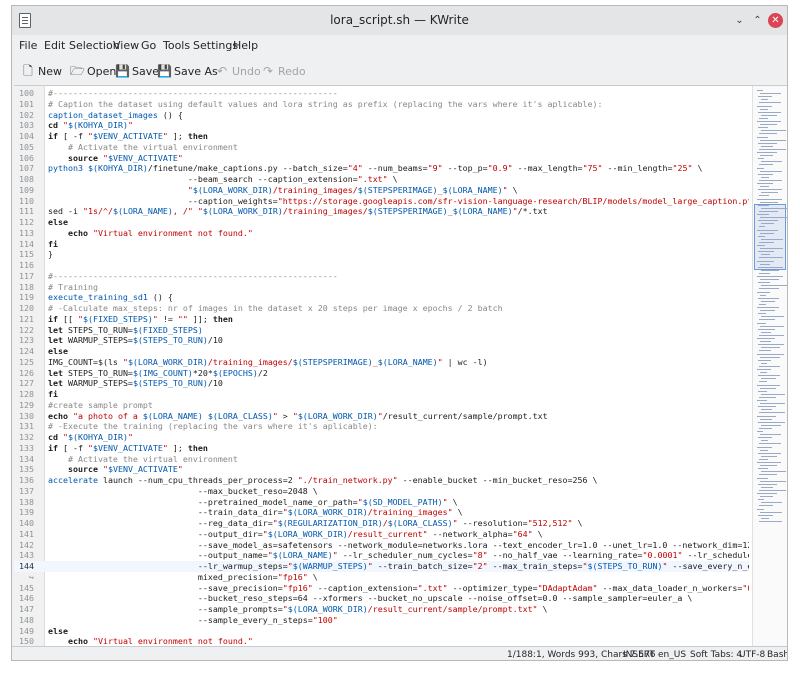 The height and width of the screenshot is (673, 800). What do you see at coordinates (93, 71) in the screenshot?
I see `open-button: 🗁 Open` at bounding box center [93, 71].